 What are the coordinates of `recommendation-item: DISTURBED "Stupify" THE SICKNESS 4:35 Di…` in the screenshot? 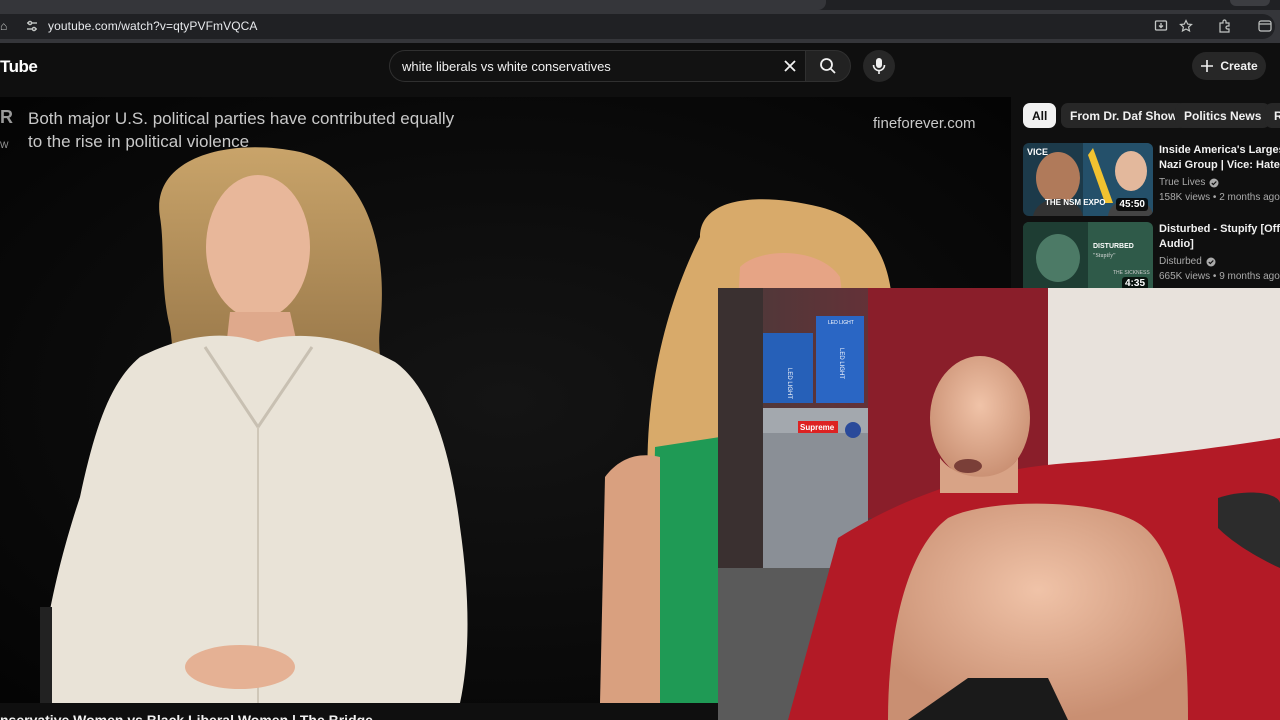 It's located at (1151, 259).